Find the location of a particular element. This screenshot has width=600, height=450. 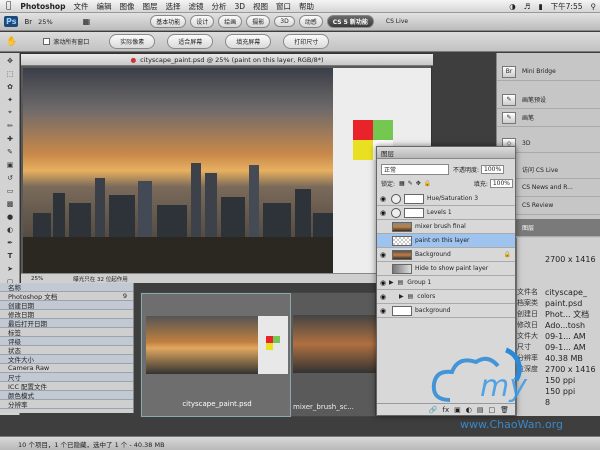

close-doc-icon: ● is located at coordinates (133, 60).